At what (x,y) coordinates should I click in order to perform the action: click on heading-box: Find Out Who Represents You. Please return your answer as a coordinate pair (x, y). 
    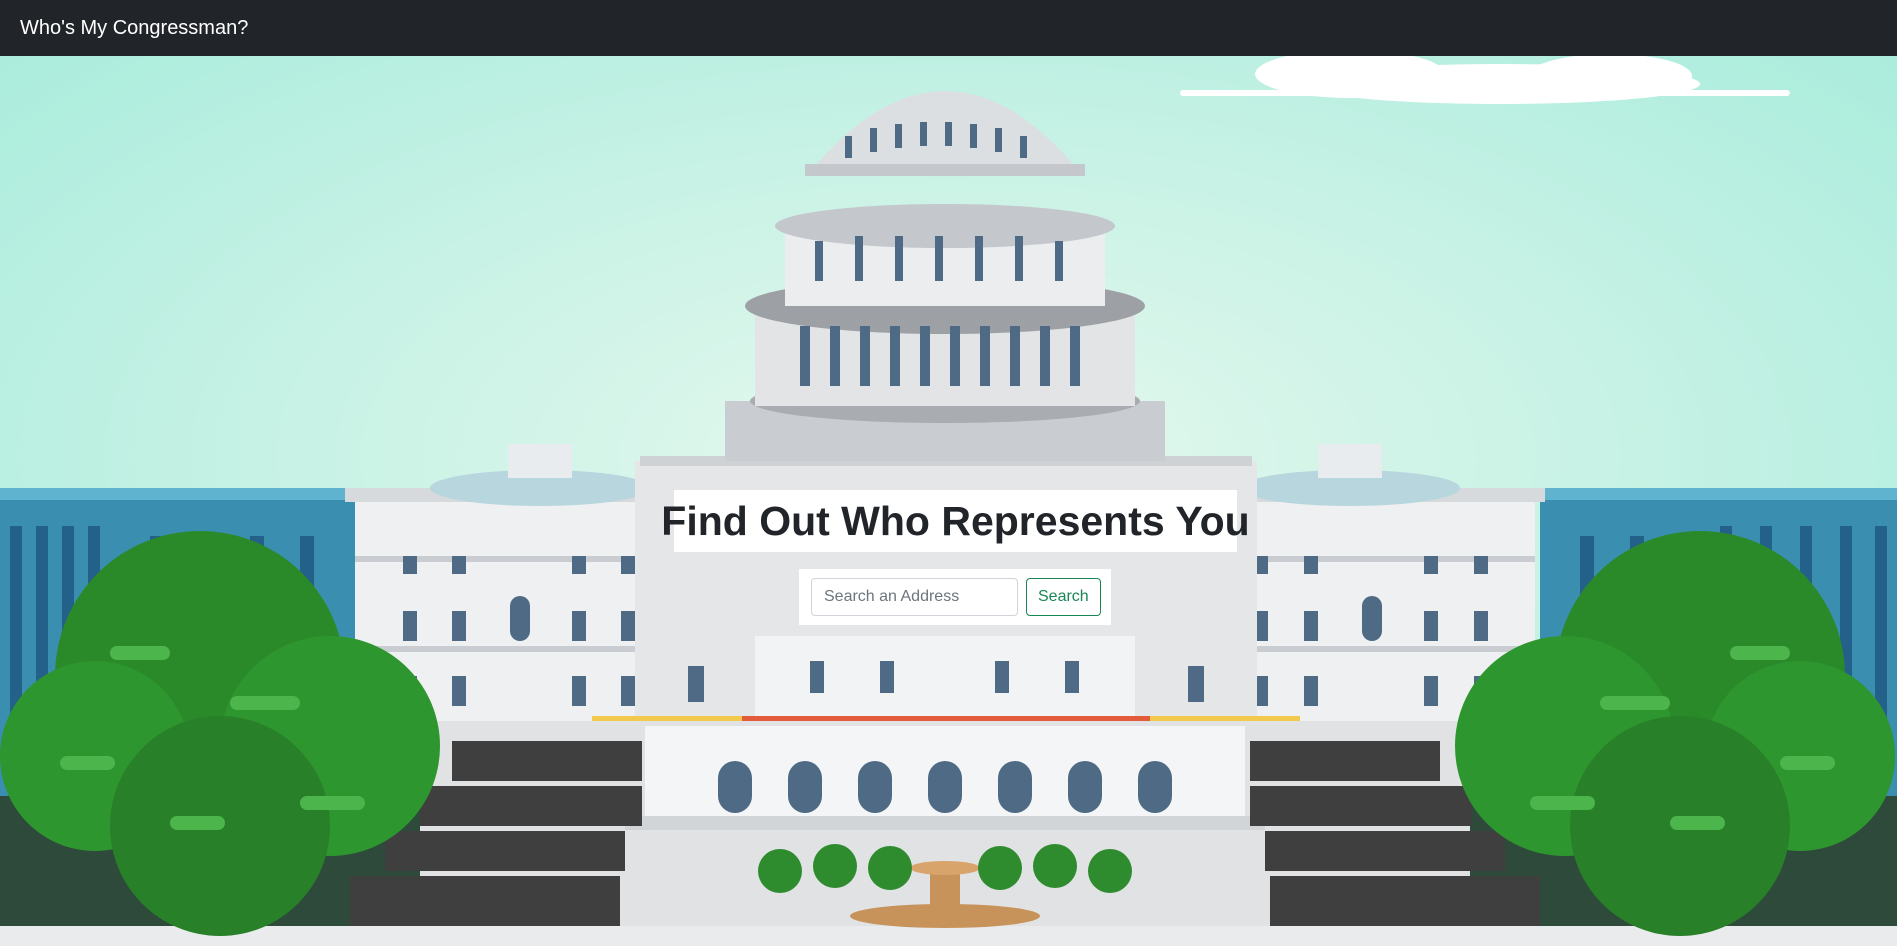
    Looking at the image, I should click on (955, 521).